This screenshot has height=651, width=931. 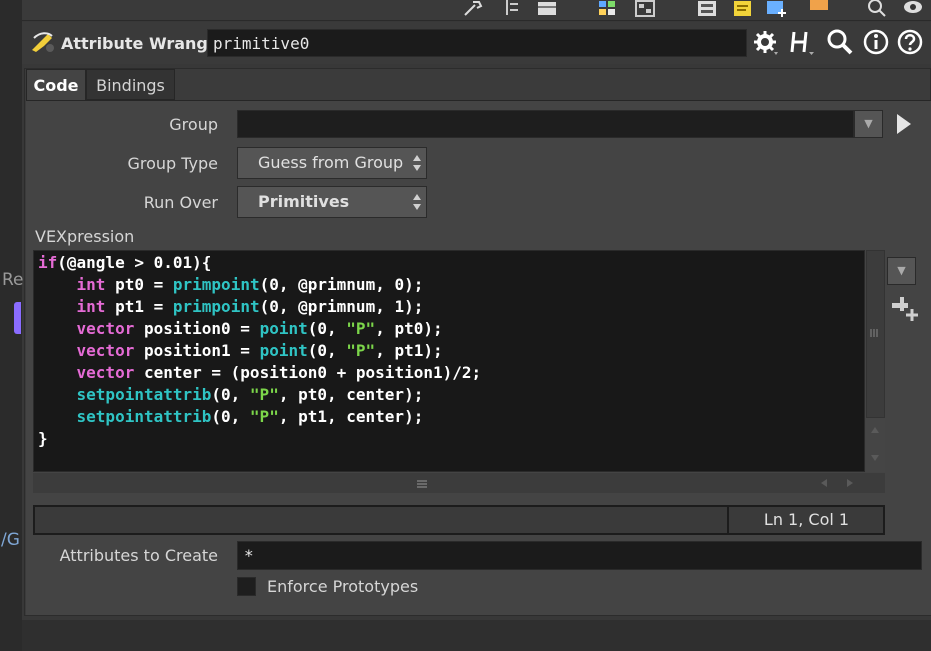 I want to click on select-arrow-icon, so click(x=904, y=124).